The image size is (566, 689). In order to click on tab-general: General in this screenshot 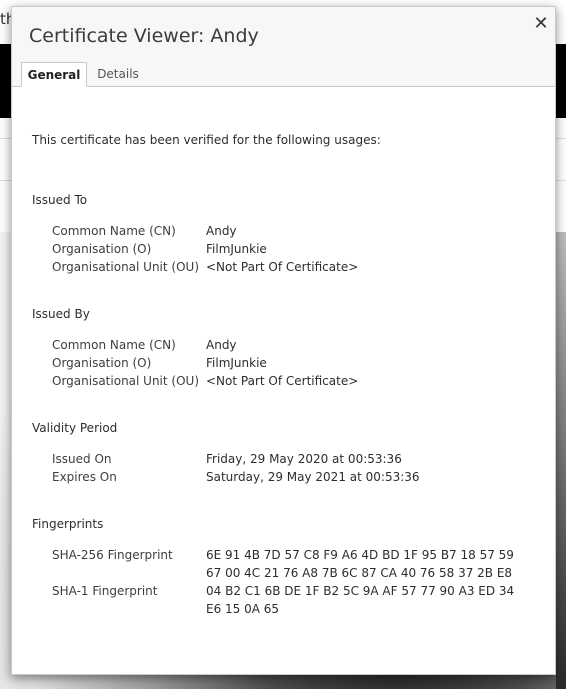, I will do `click(54, 74)`.